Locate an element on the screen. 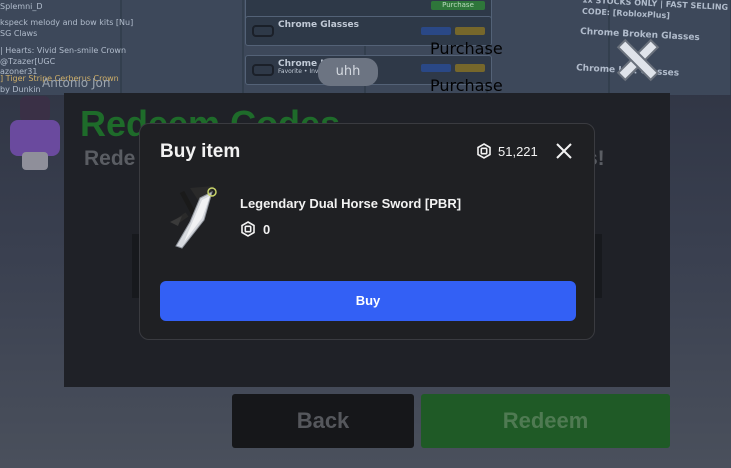  robux-balance: 51,221 is located at coordinates (507, 151).